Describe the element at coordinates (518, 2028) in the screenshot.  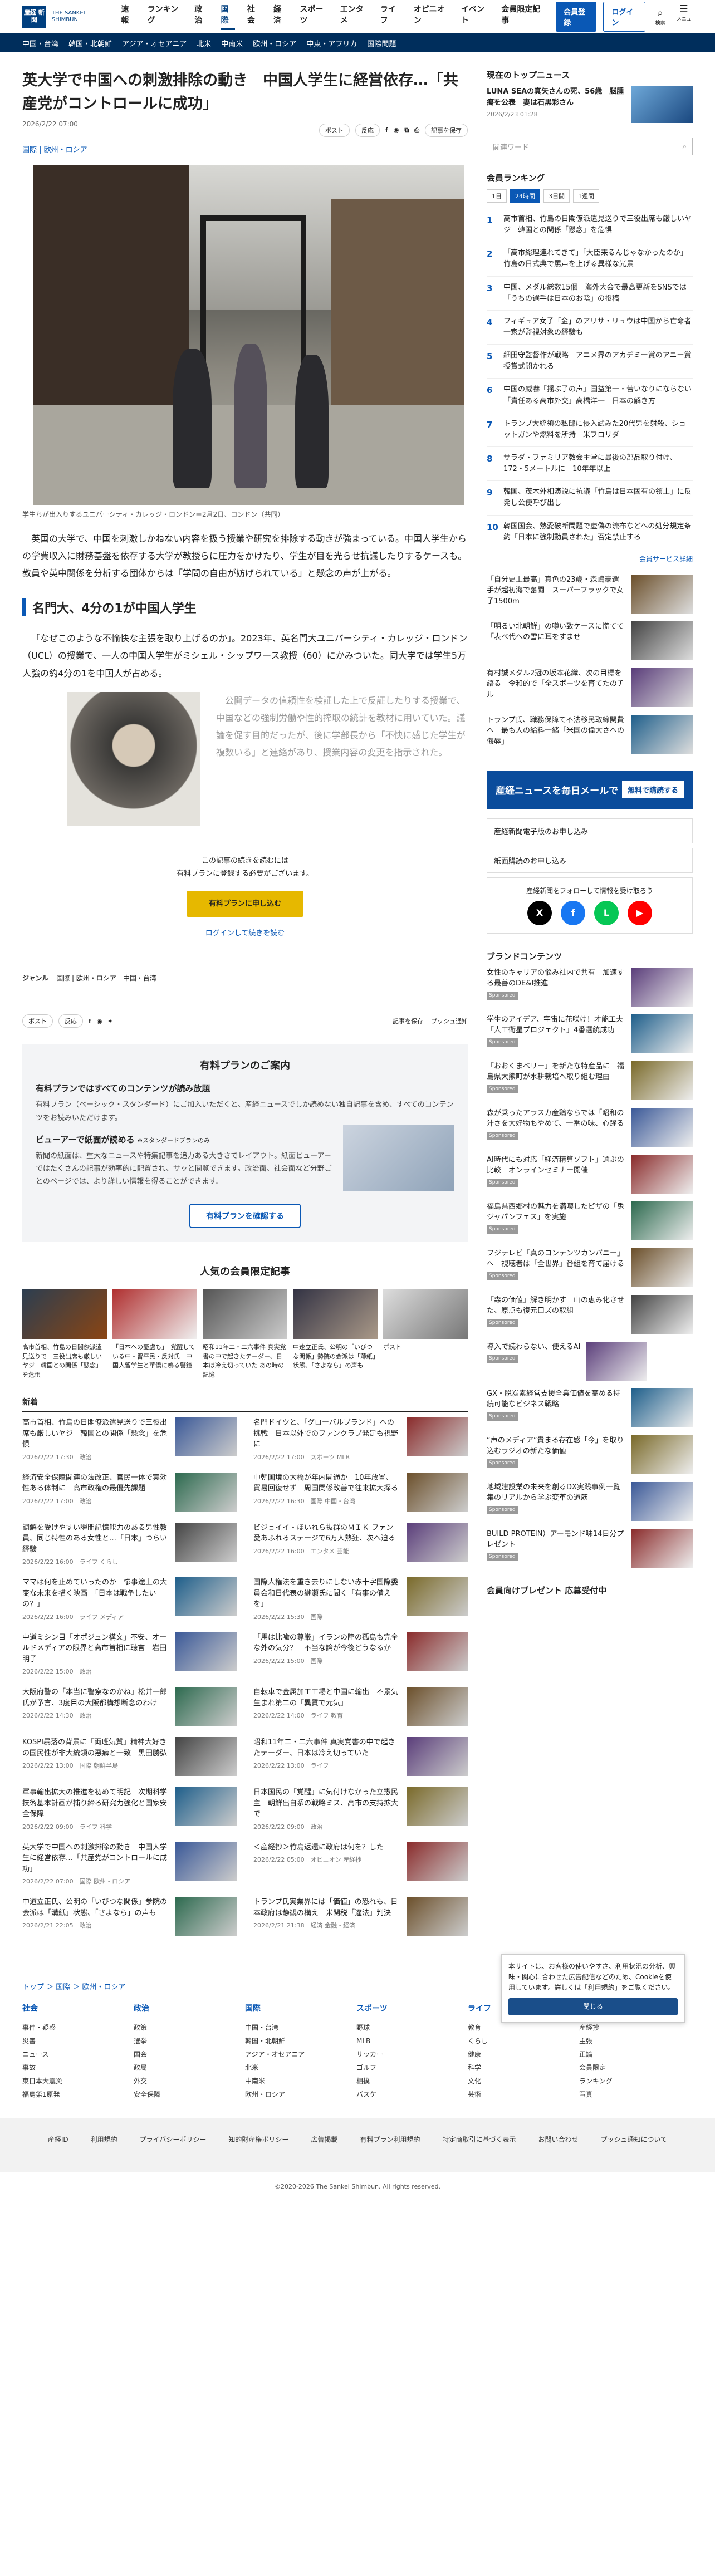
I see `footer-link: 教育` at that location.